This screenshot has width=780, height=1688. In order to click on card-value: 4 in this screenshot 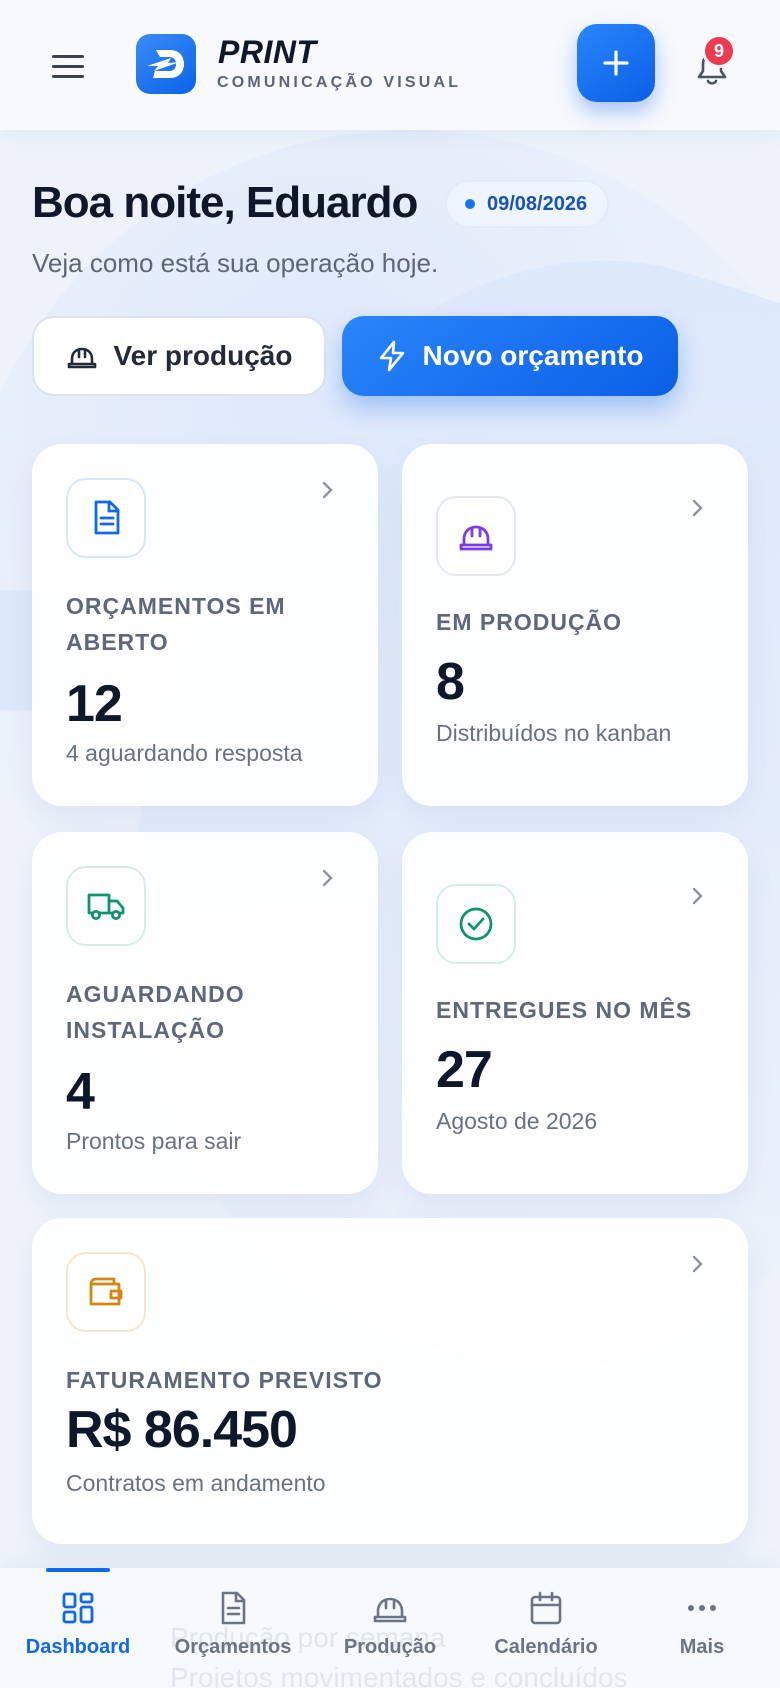, I will do `click(80, 1092)`.